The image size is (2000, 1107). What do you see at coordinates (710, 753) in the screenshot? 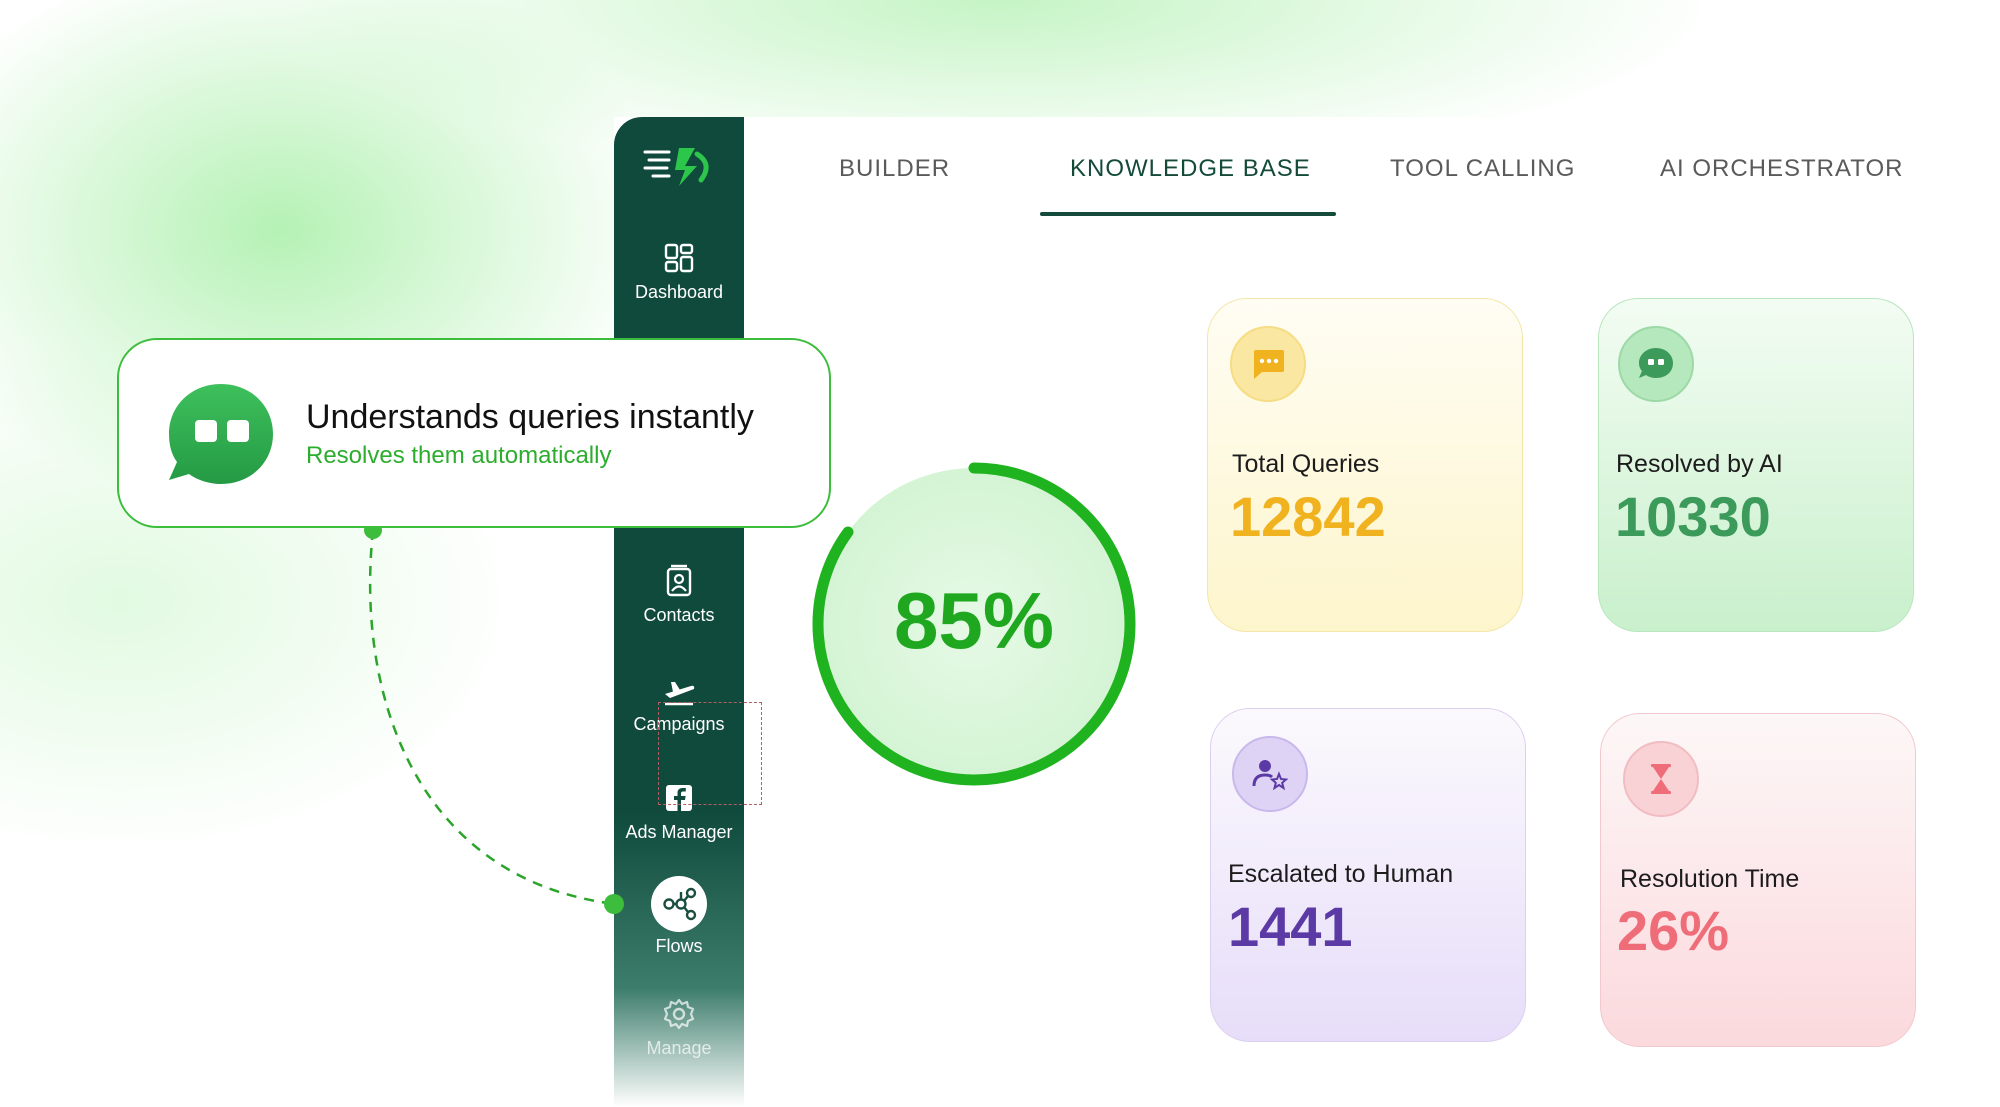
I see `selection-outline` at bounding box center [710, 753].